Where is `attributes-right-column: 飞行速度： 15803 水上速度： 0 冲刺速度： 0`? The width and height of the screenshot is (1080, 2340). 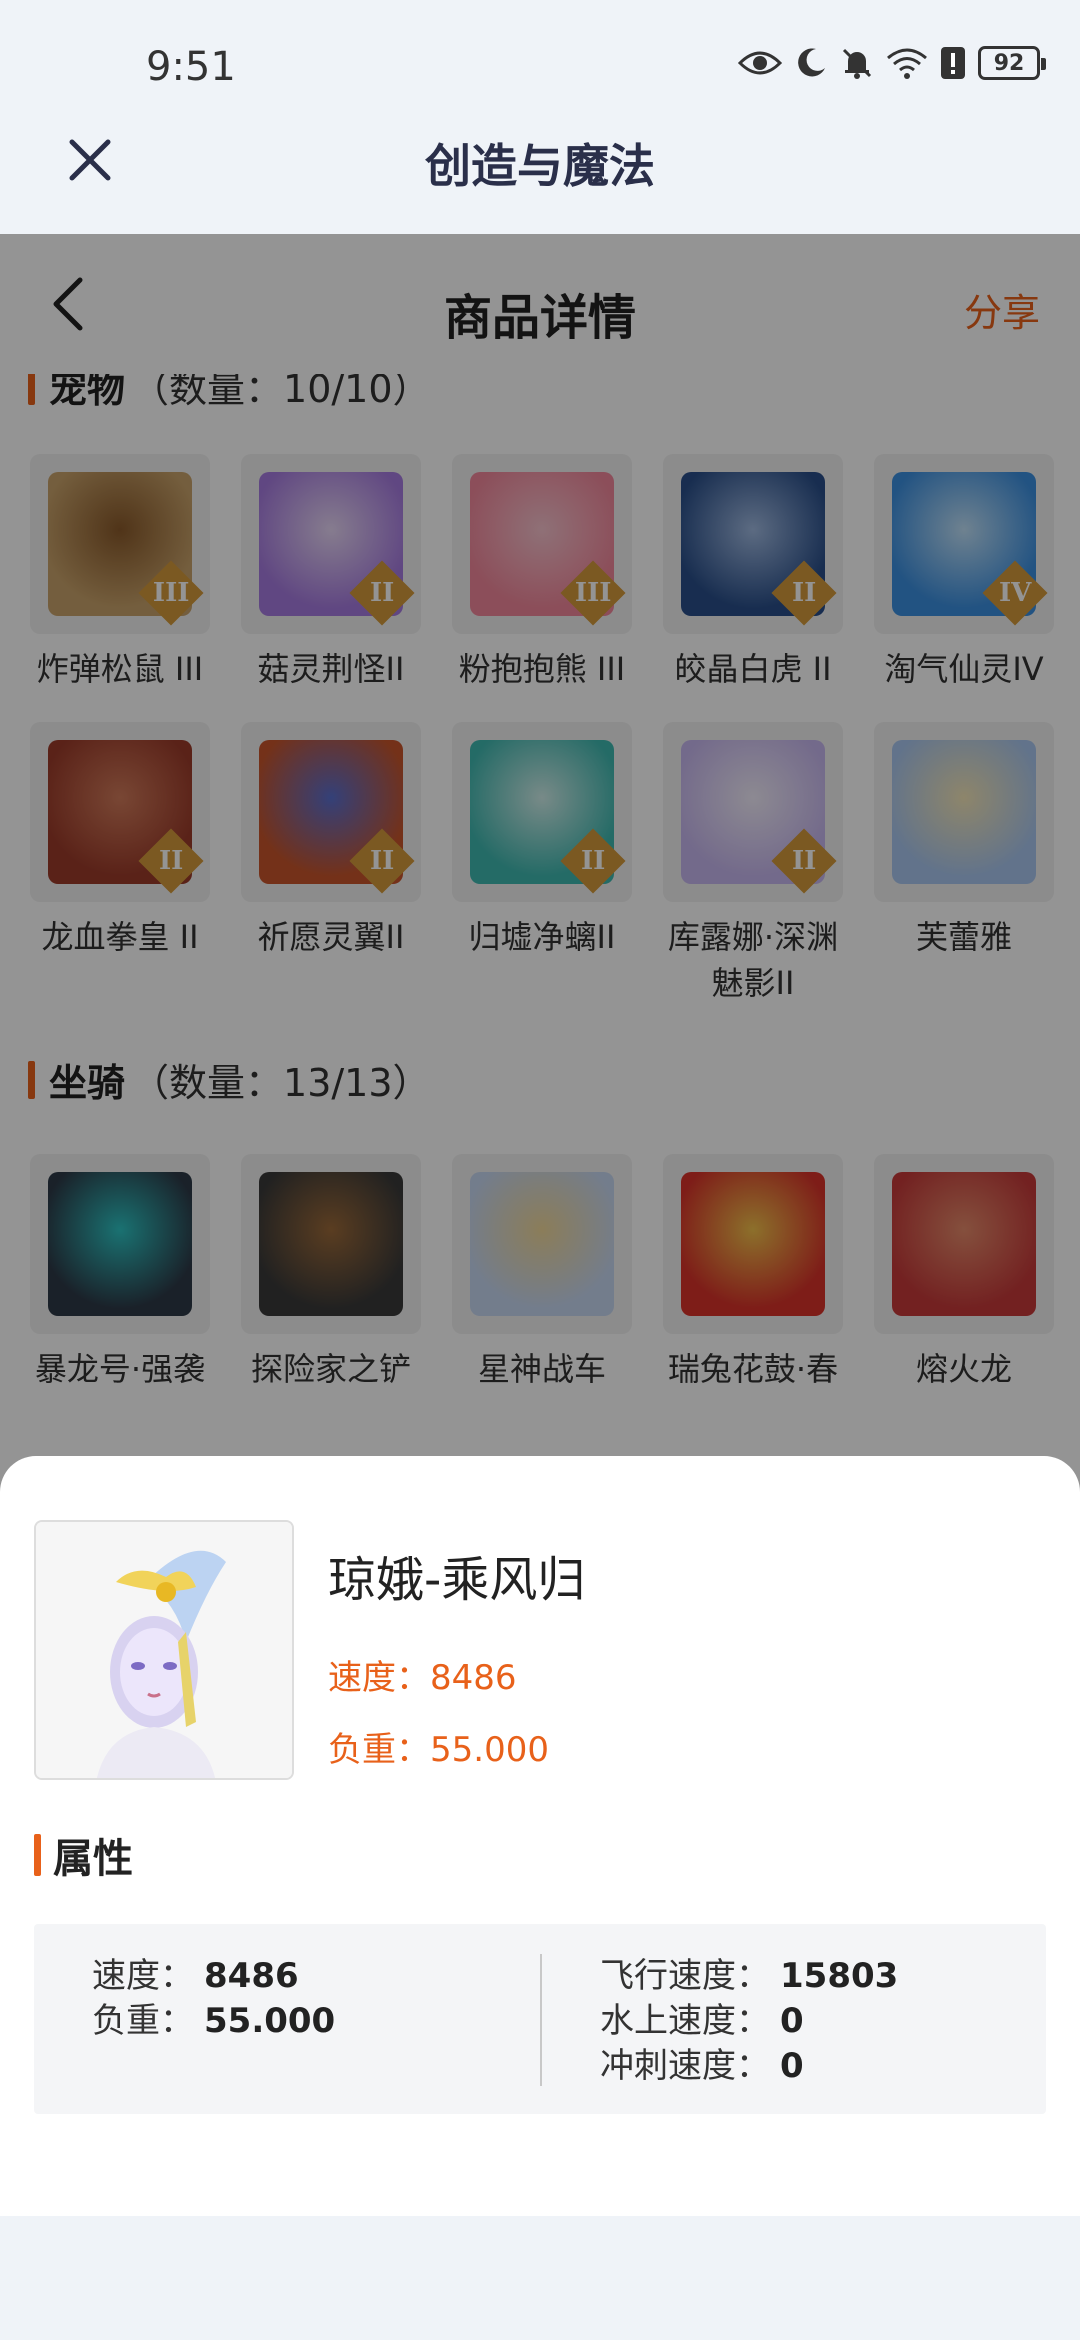
attributes-right-column: 飞行速度： 15803 水上速度： 0 冲刺速度： 0 is located at coordinates (749, 2021).